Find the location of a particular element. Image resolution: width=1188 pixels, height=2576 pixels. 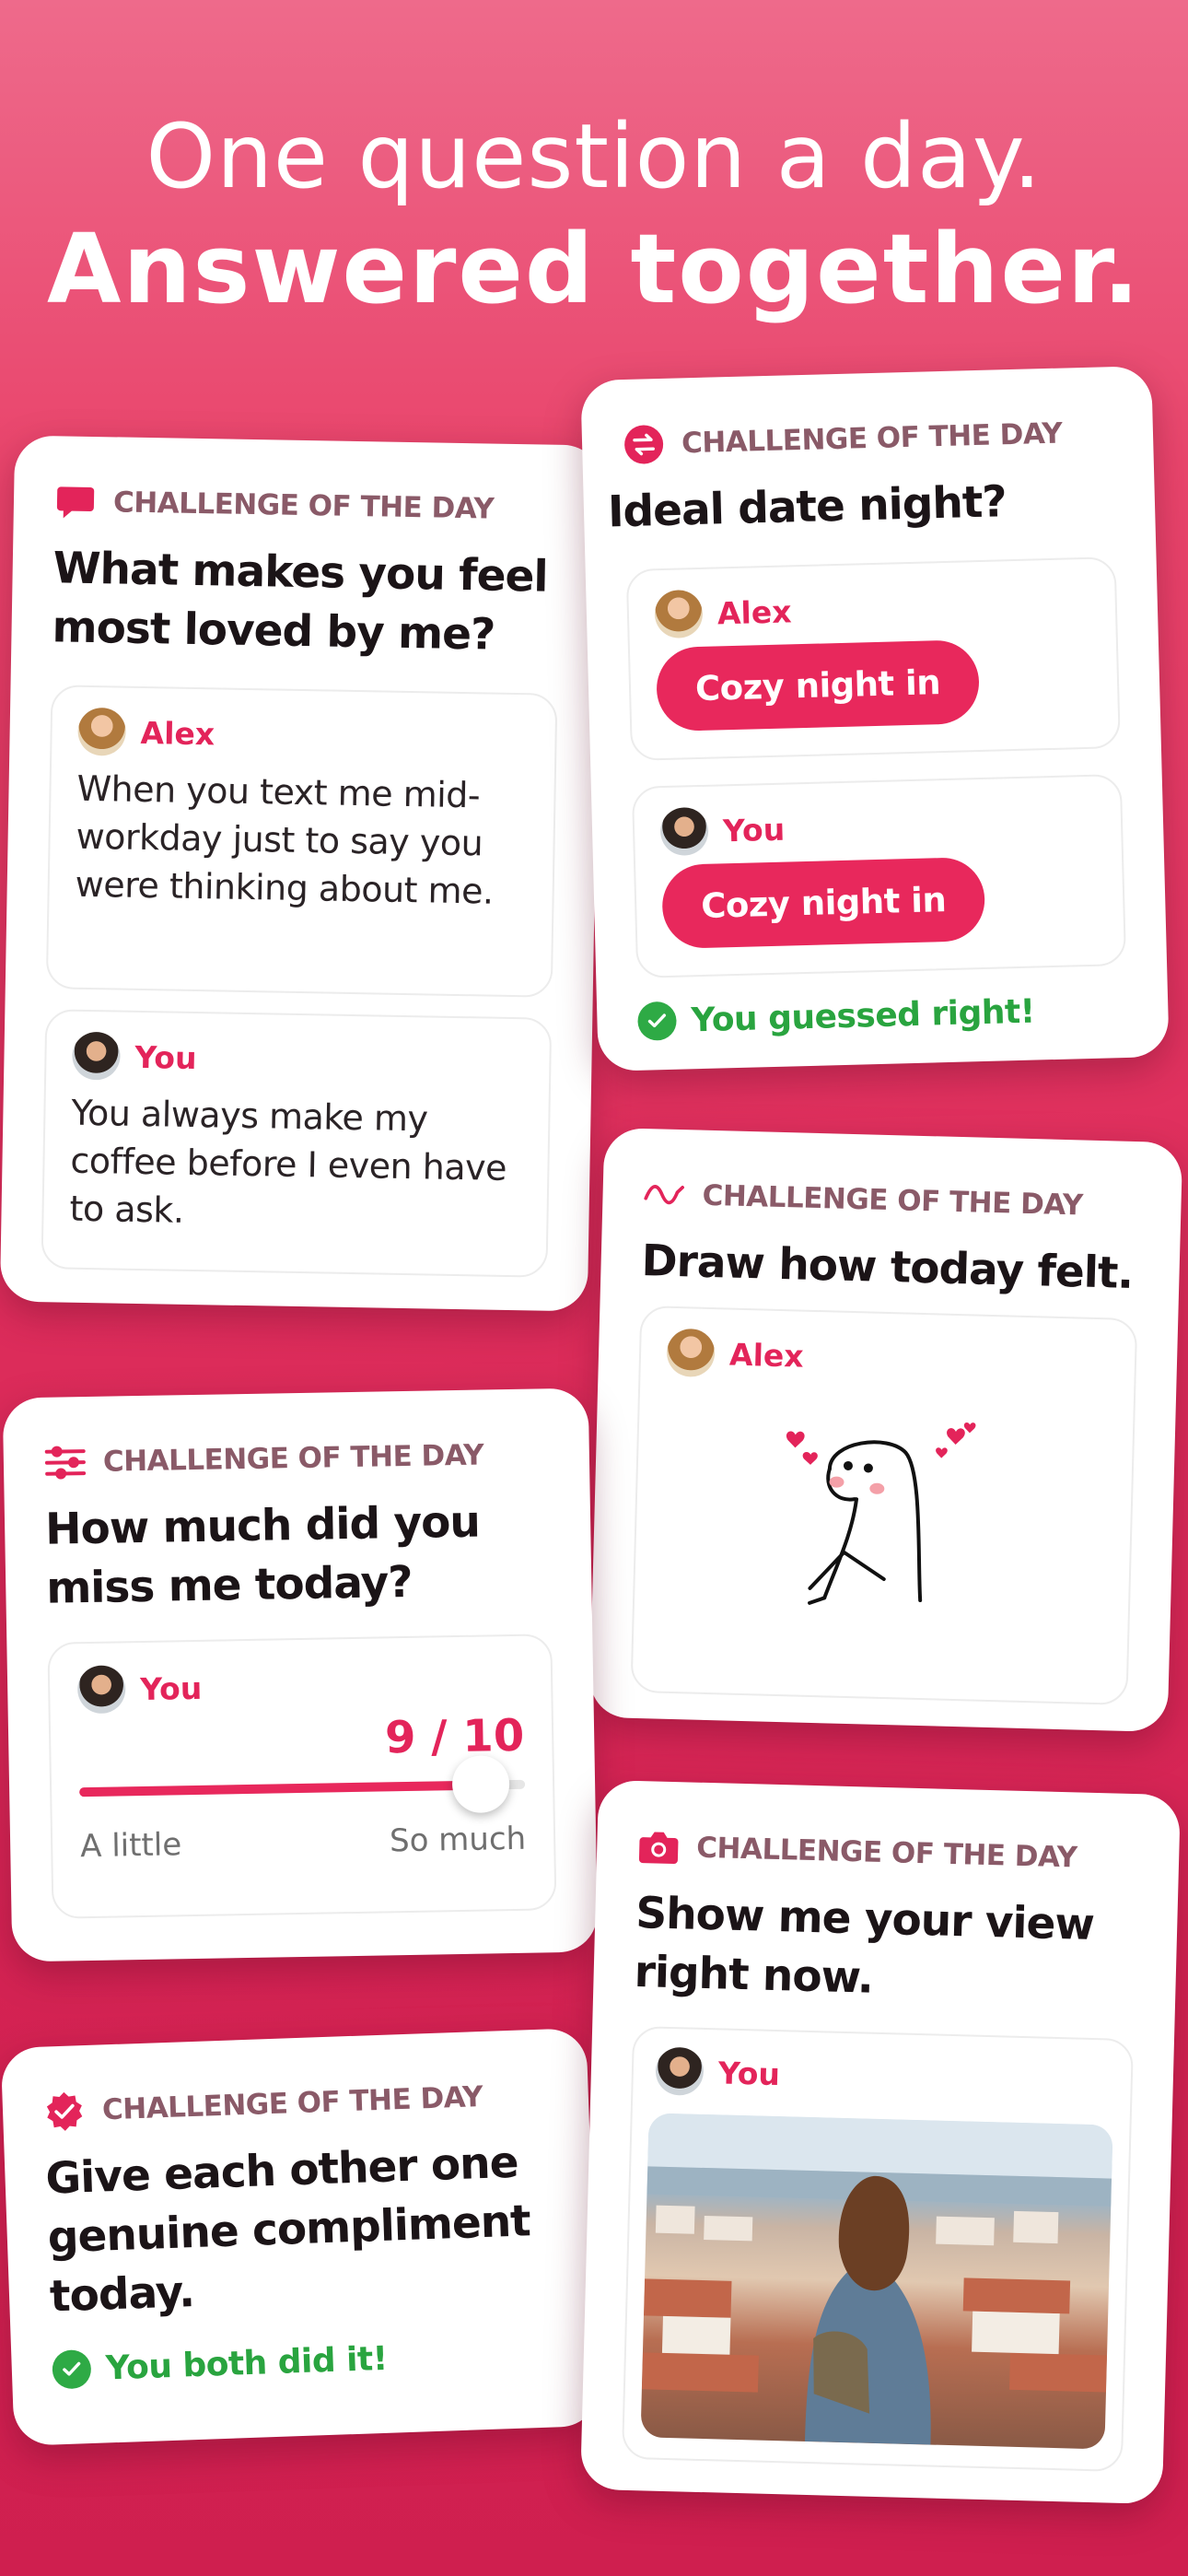

squiggle-icon is located at coordinates (664, 1194).